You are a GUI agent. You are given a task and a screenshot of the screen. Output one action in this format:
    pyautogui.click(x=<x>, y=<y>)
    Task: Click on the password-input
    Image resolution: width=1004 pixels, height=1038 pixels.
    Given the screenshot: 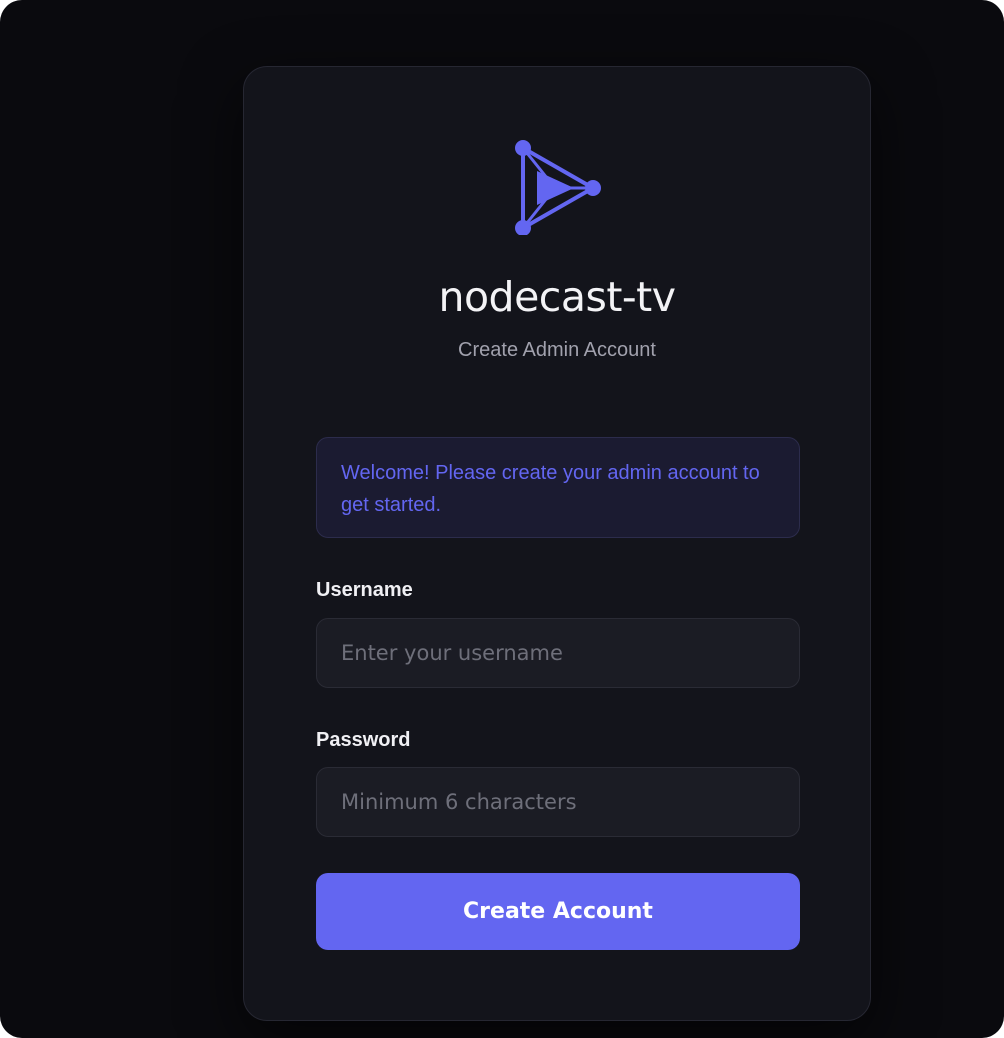 What is the action you would take?
    pyautogui.click(x=558, y=802)
    